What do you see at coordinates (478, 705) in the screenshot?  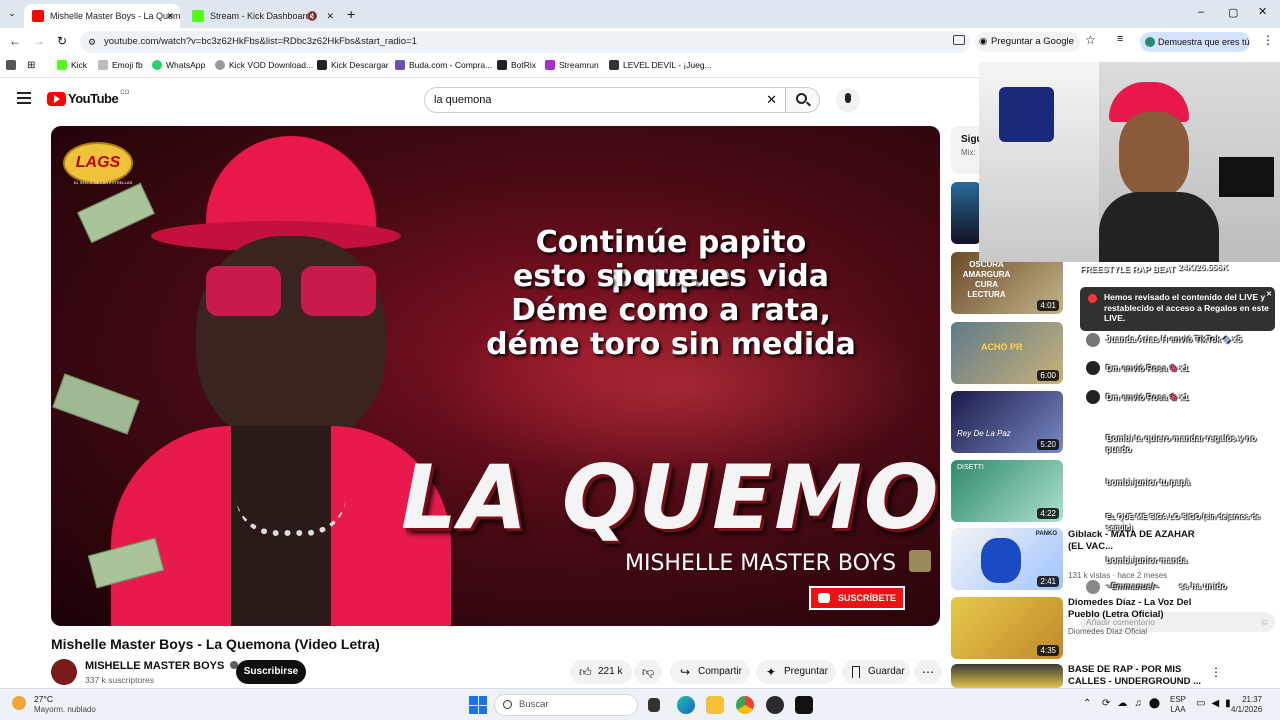 I see `windows-start-icon` at bounding box center [478, 705].